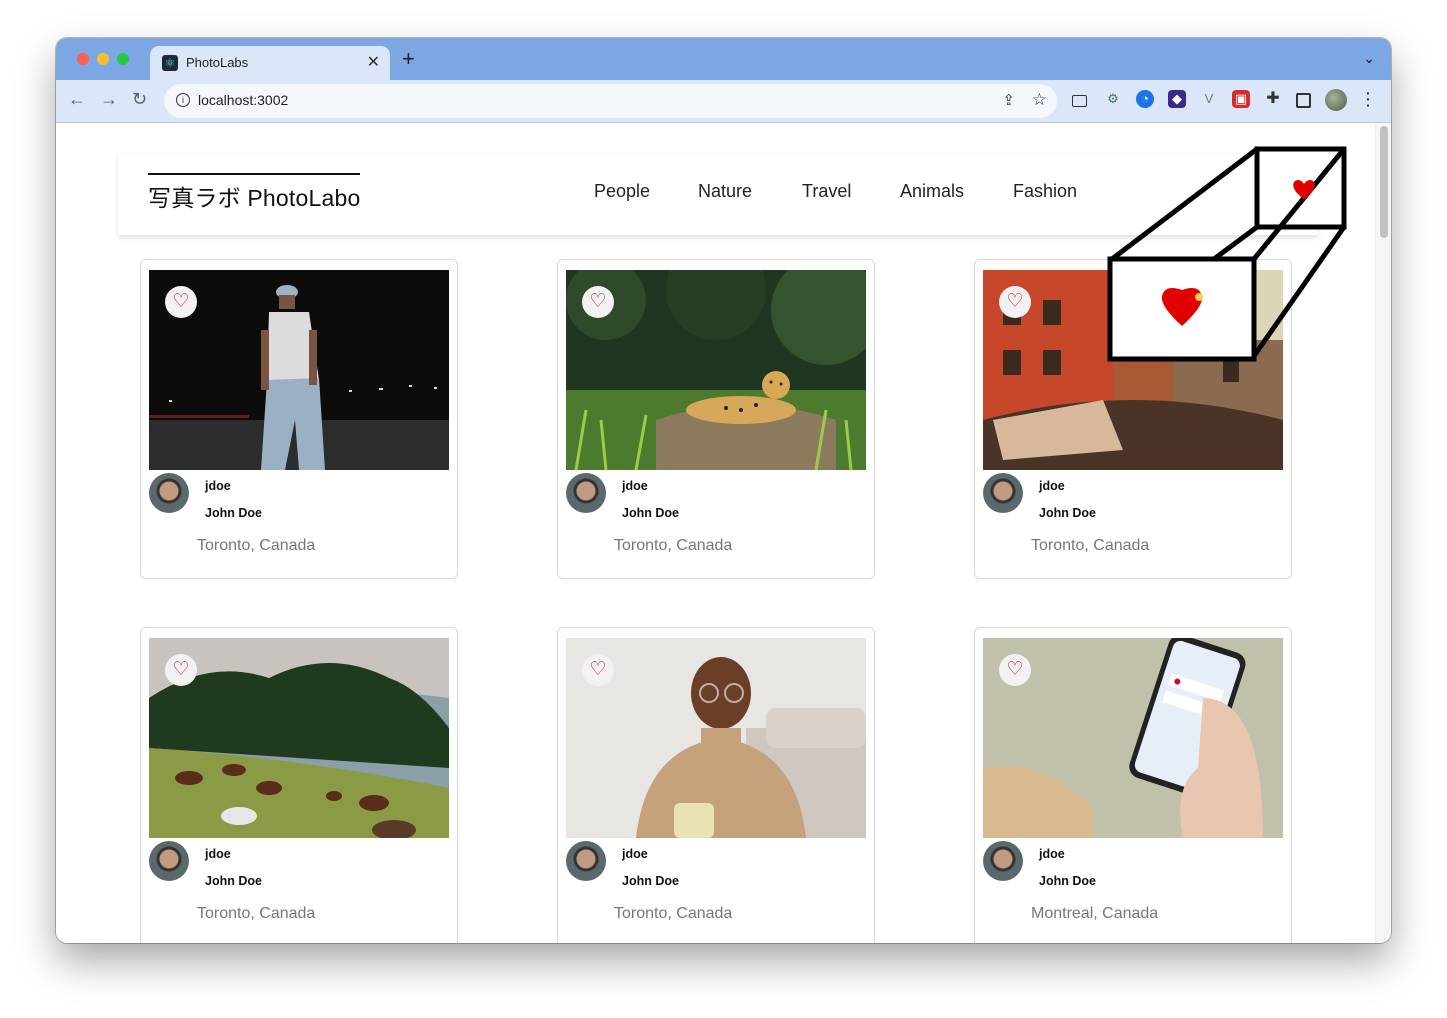 This screenshot has width=1447, height=1018. What do you see at coordinates (139, 99) in the screenshot?
I see `reload-icon: ↻` at bounding box center [139, 99].